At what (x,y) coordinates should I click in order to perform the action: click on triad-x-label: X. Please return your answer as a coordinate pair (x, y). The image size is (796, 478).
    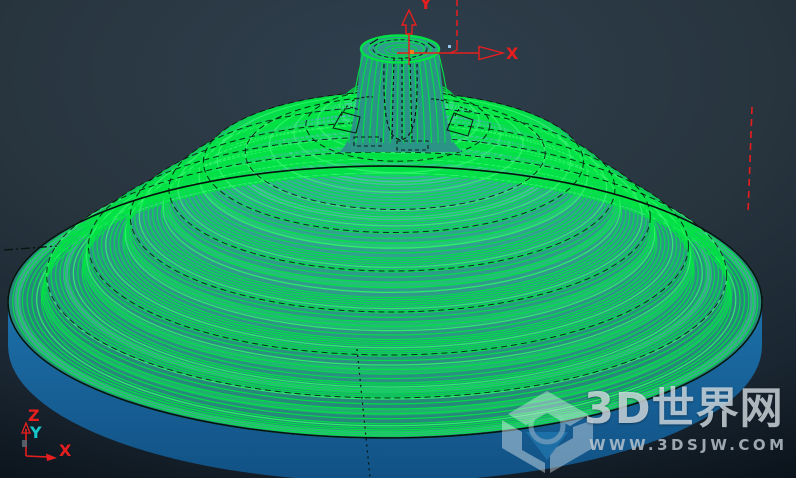
    Looking at the image, I should click on (65, 450).